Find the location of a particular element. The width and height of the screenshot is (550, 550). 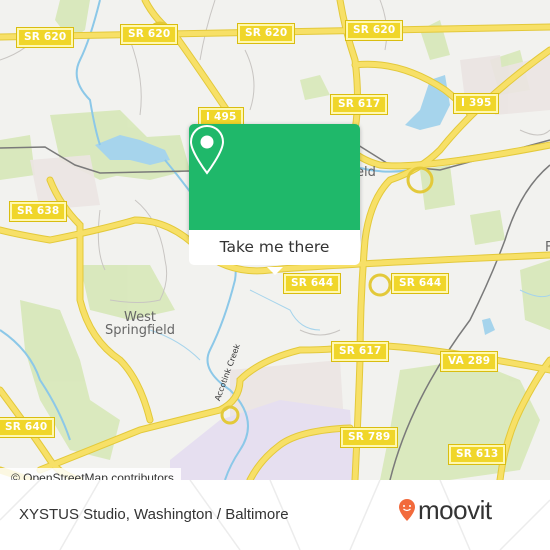

road-shield: SR 789 is located at coordinates (369, 437).